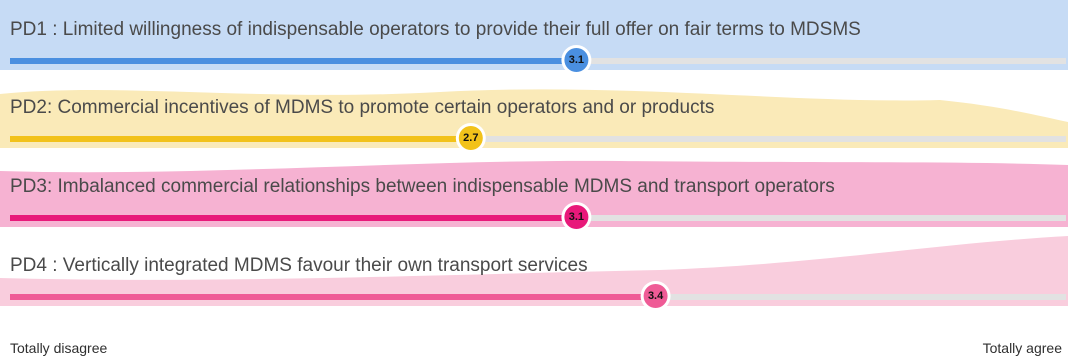 Image resolution: width=1068 pixels, height=362 pixels. What do you see at coordinates (1022, 348) in the screenshot?
I see `axis-right-label: Totally agree` at bounding box center [1022, 348].